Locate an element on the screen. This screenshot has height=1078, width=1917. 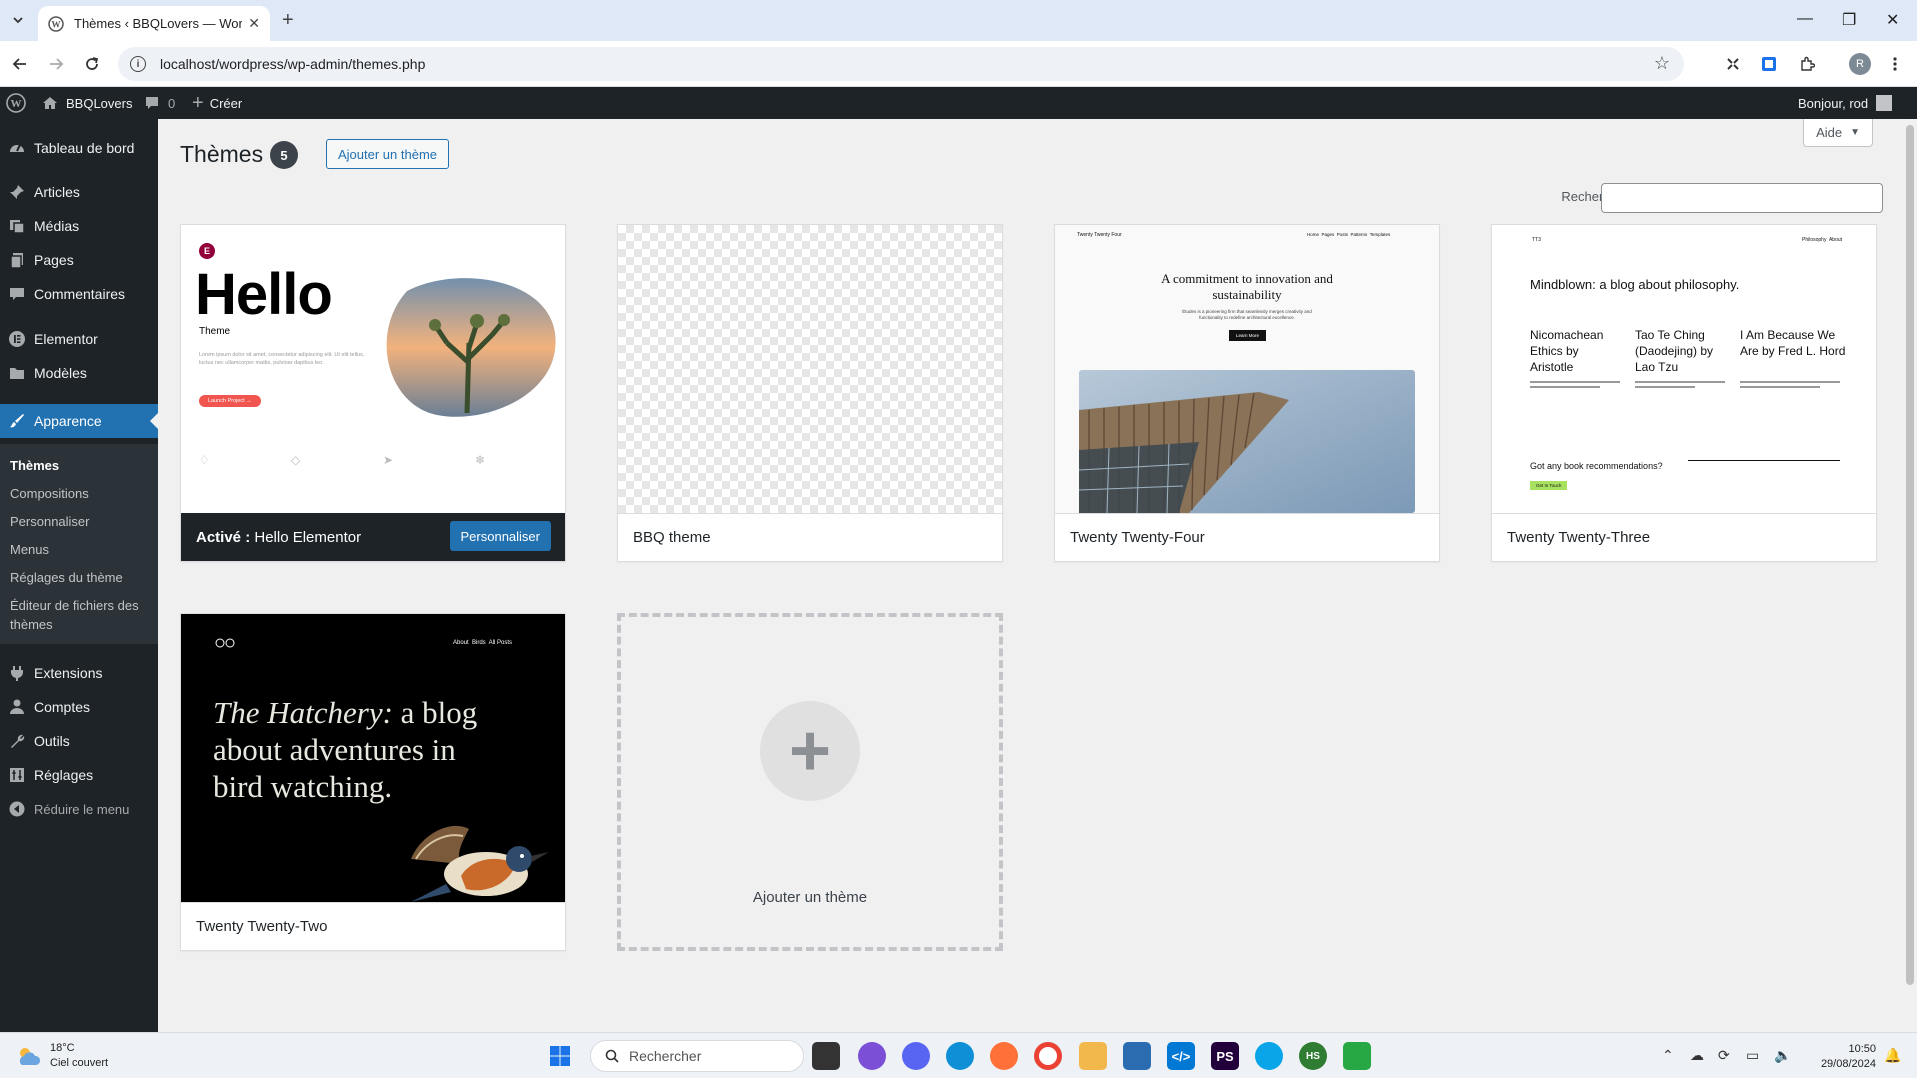
taskbar-search: Rechercher is located at coordinates (697, 1056).